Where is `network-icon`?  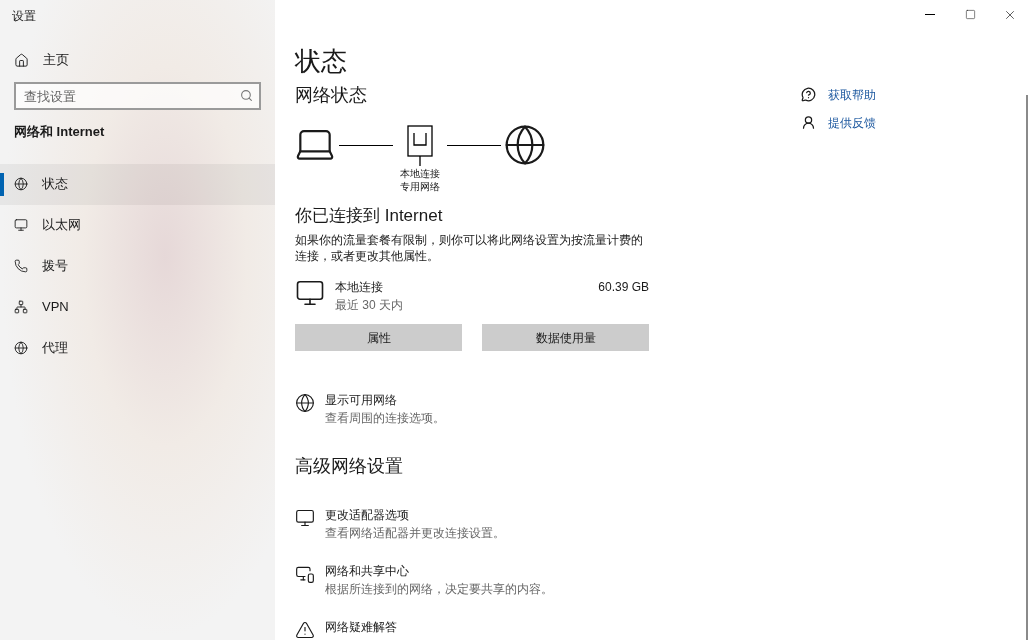
network-icon is located at coordinates (21, 307).